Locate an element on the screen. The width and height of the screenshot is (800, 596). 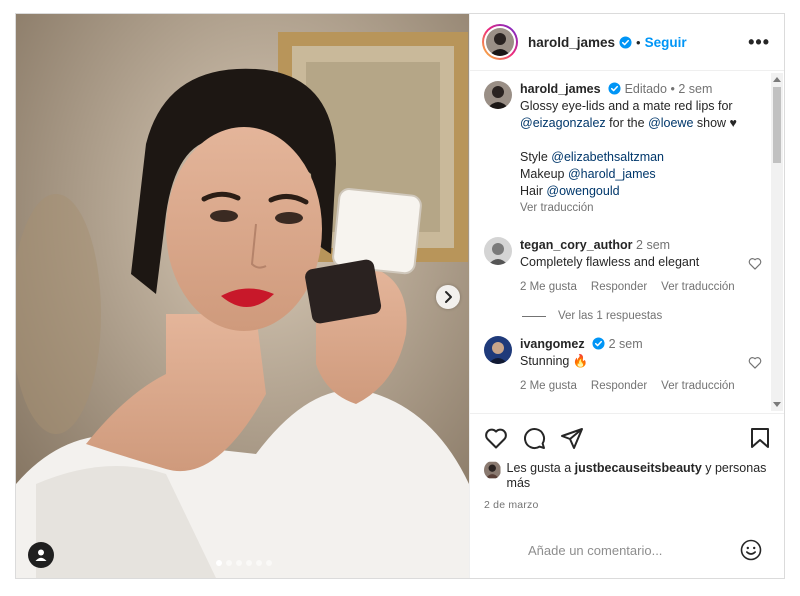
chevron-right-icon is located at coordinates (448, 297).